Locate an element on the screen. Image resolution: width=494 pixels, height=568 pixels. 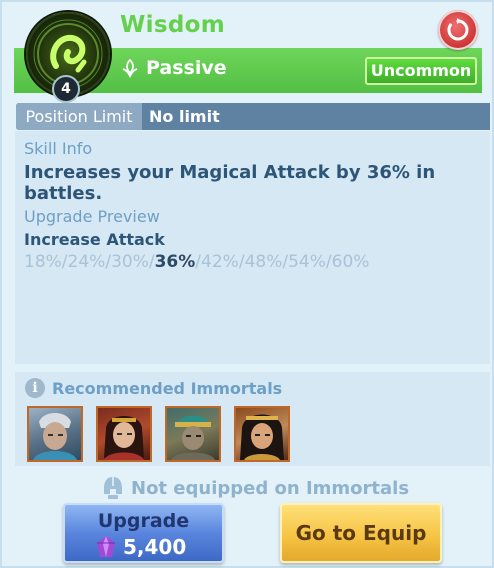
upgrade-button: Upgrade 5,400 is located at coordinates (143, 533).